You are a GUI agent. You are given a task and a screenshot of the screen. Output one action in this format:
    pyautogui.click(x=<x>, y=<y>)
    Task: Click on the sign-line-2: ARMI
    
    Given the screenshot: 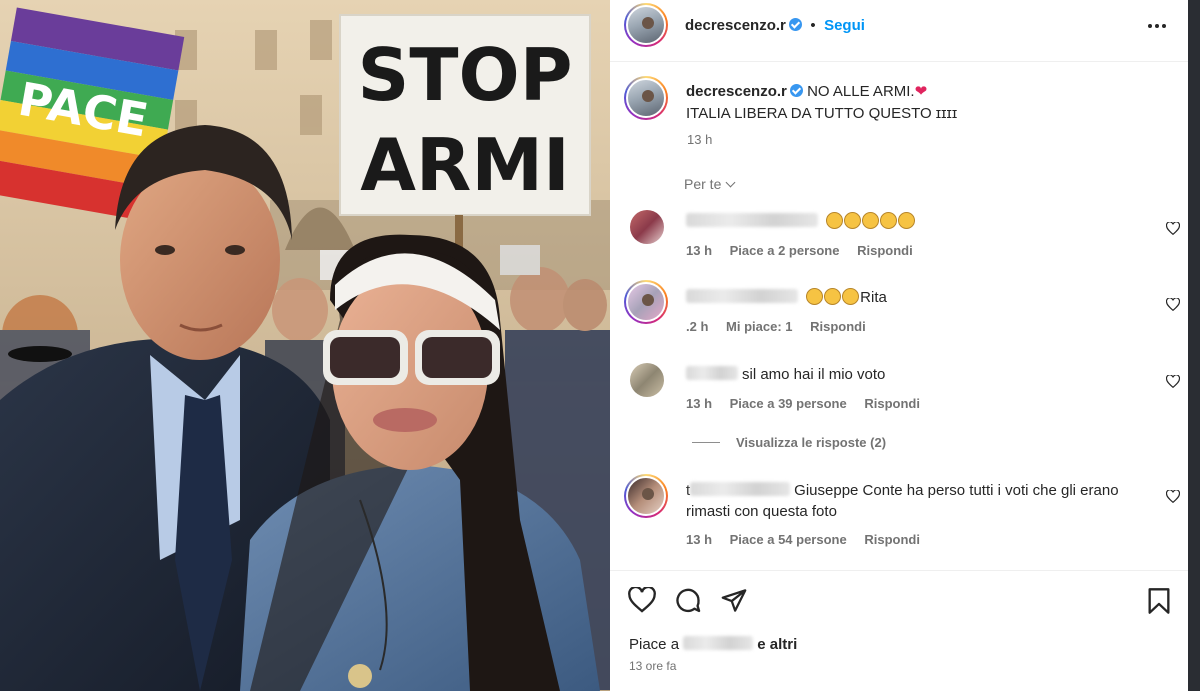 What is the action you would take?
    pyautogui.click(x=465, y=165)
    